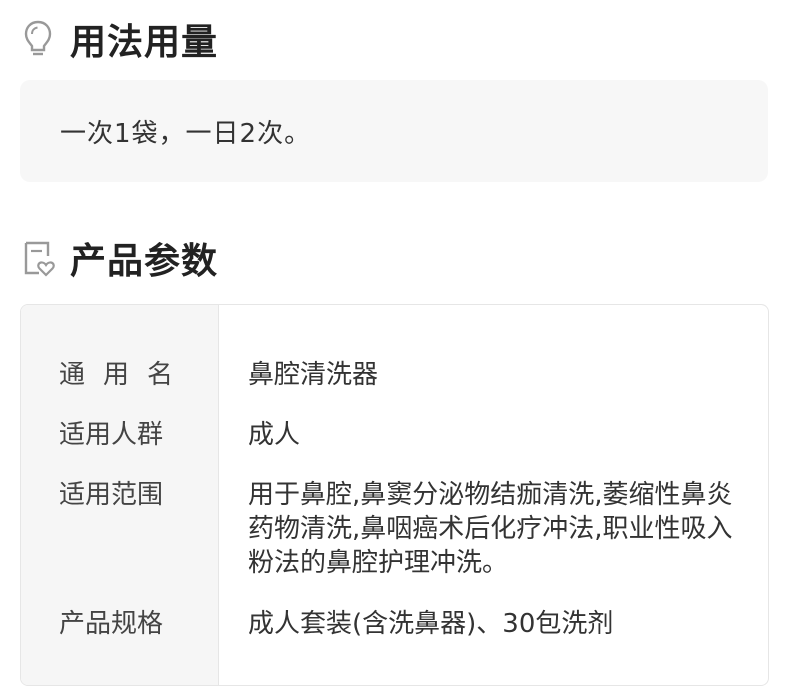 The width and height of the screenshot is (790, 696). Describe the element at coordinates (38, 258) in the screenshot. I see `document-heart-icon` at that location.